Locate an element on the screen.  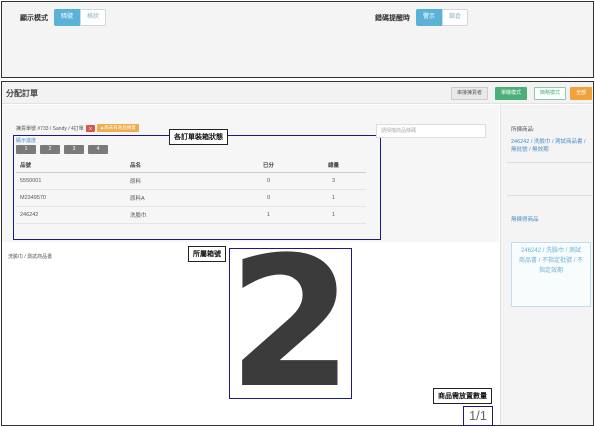
page-button-1: 1 is located at coordinates (26, 149).